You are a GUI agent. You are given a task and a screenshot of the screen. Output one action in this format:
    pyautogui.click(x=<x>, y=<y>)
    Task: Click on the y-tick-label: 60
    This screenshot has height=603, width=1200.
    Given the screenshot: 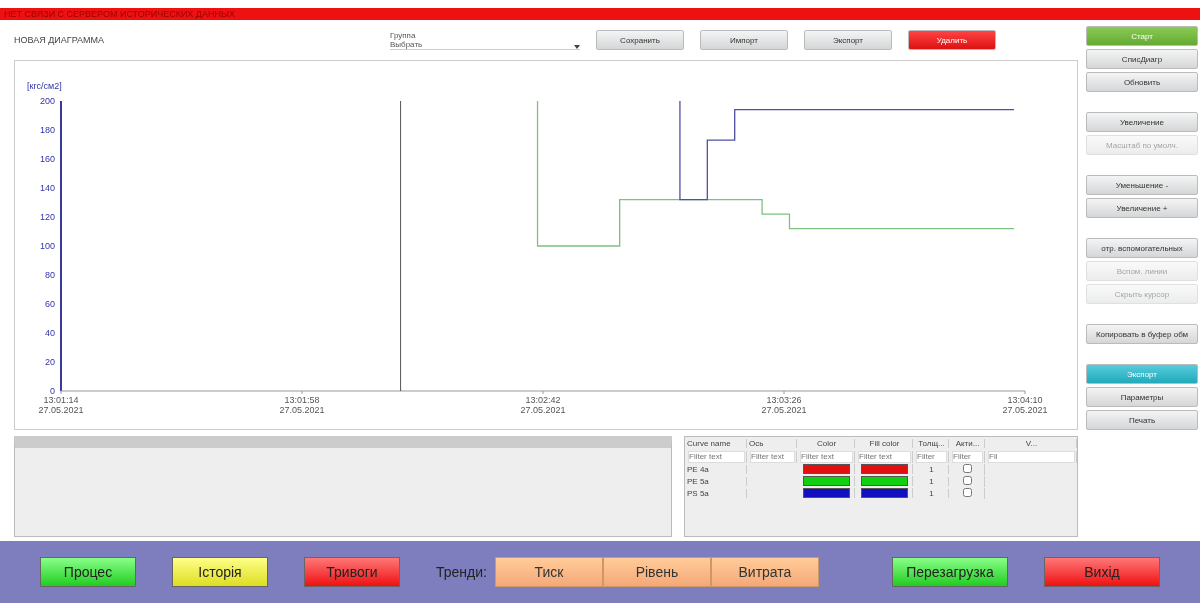 What is the action you would take?
    pyautogui.click(x=50, y=304)
    